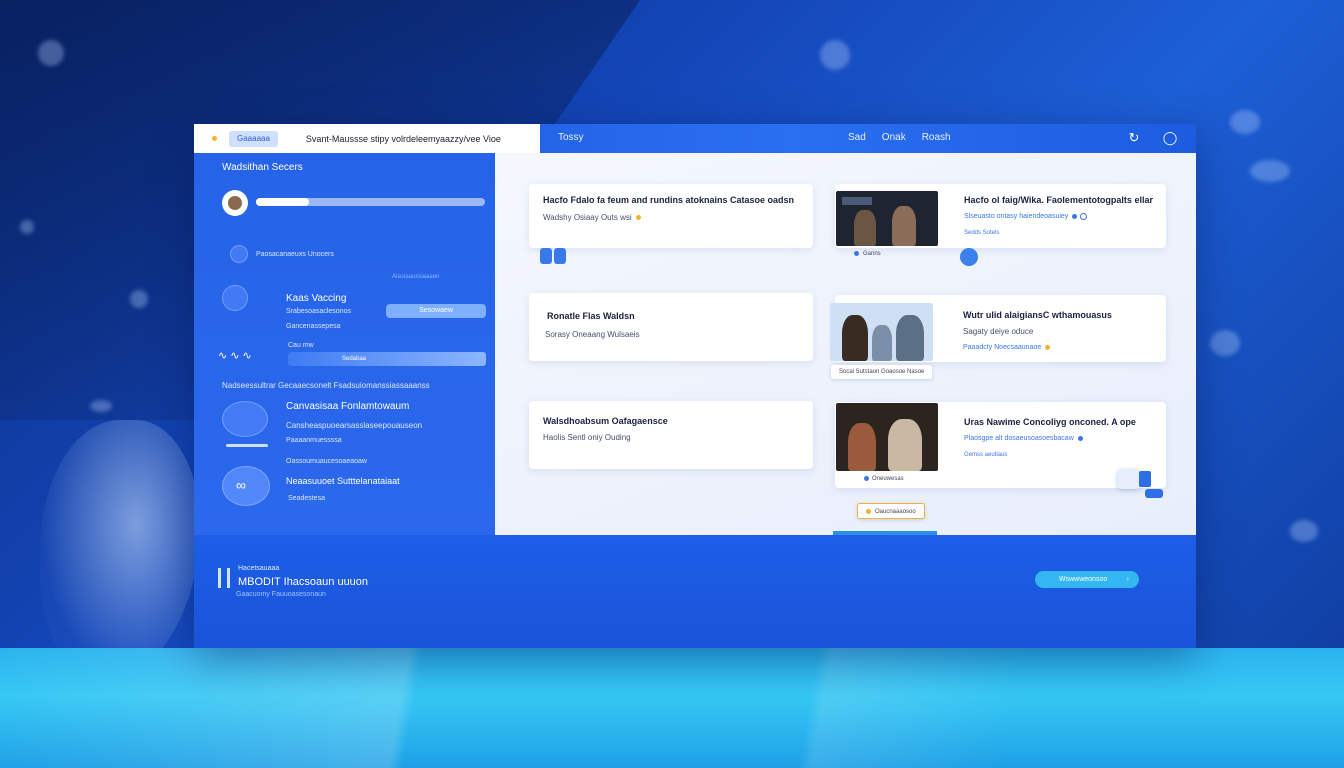 Image resolution: width=1344 pixels, height=768 pixels. Describe the element at coordinates (247, 445) in the screenshot. I see `item3-underline` at that location.